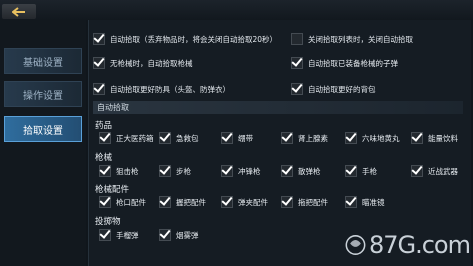  What do you see at coordinates (297, 39) in the screenshot?
I see `close-list-checkbox` at bounding box center [297, 39].